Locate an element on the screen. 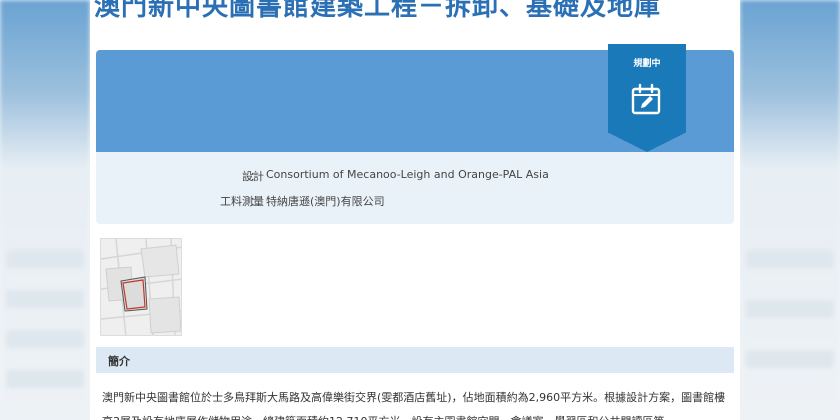  section-title: 簡介 is located at coordinates (119, 361).